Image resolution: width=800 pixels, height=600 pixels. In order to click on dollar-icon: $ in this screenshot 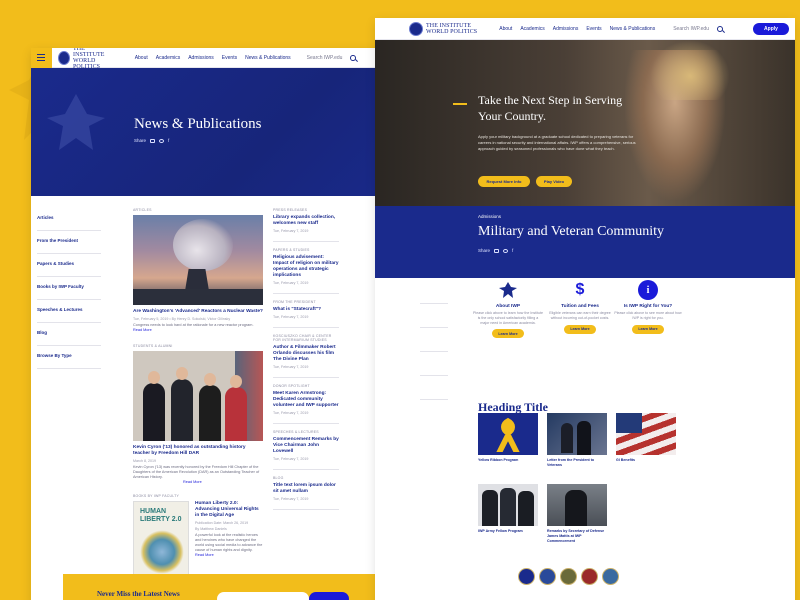, I will do `click(580, 290)`.